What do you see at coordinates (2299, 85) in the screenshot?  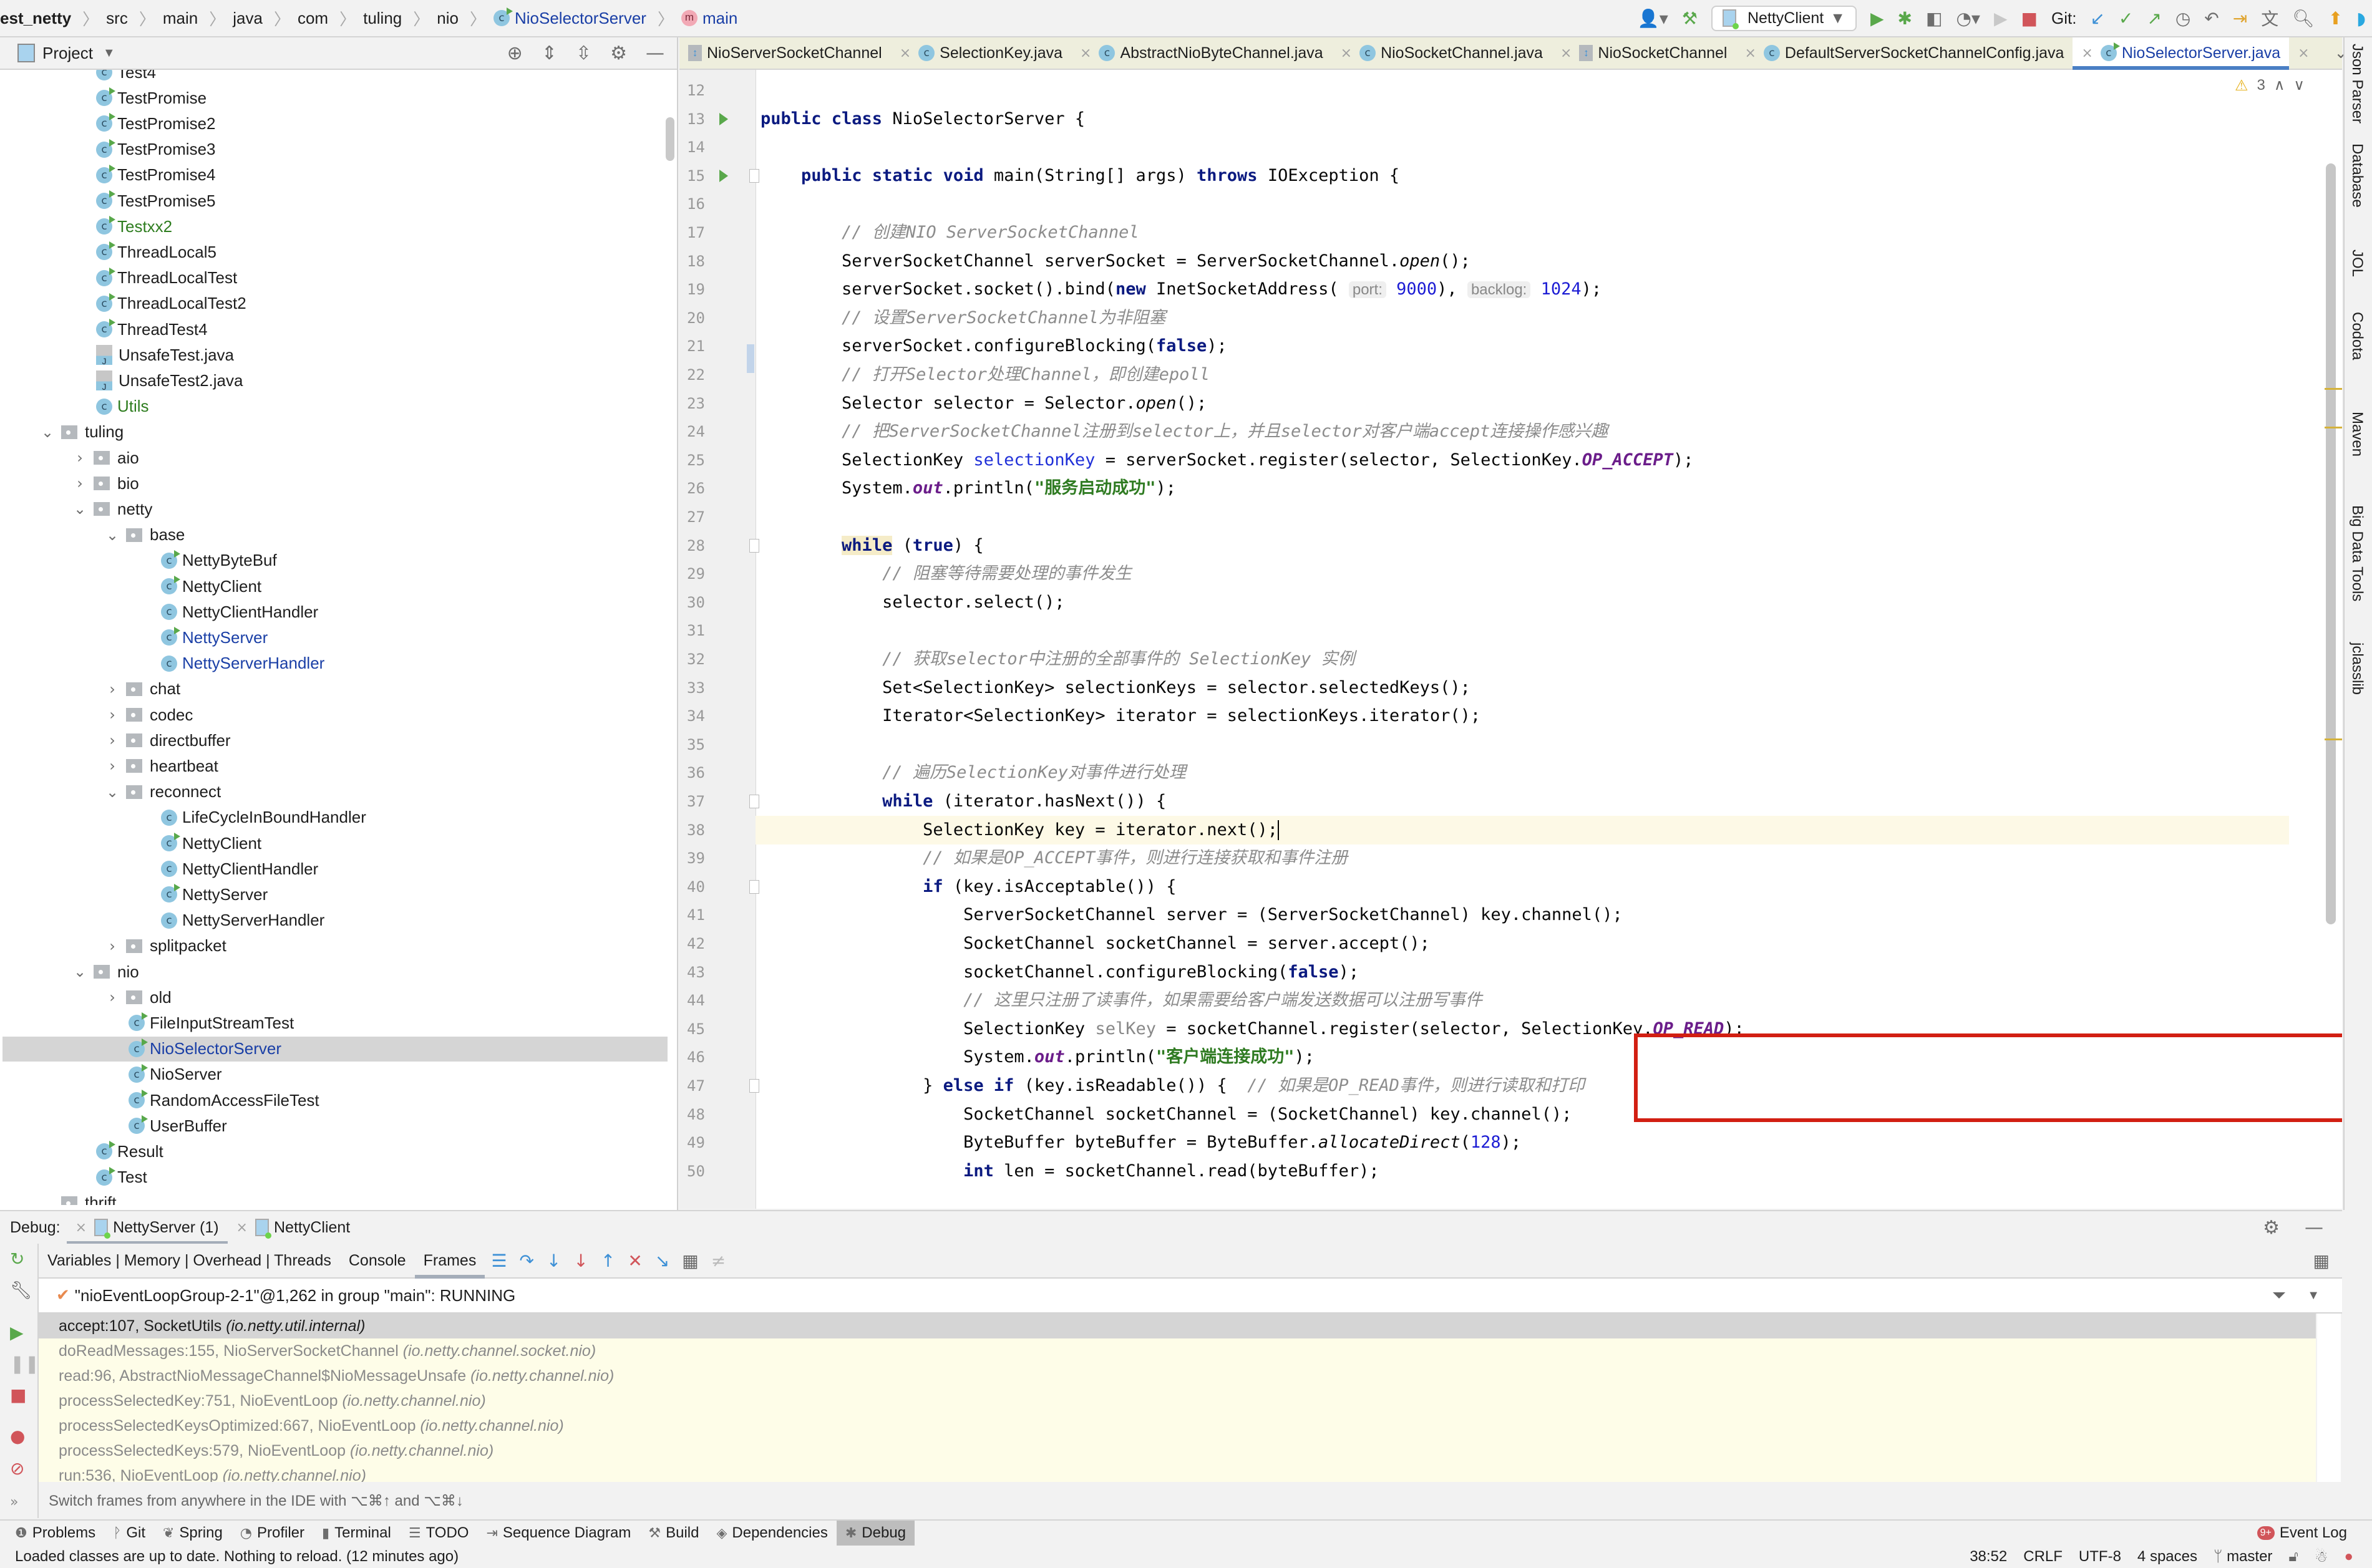 I see `next-highlight-icon: ∨` at bounding box center [2299, 85].